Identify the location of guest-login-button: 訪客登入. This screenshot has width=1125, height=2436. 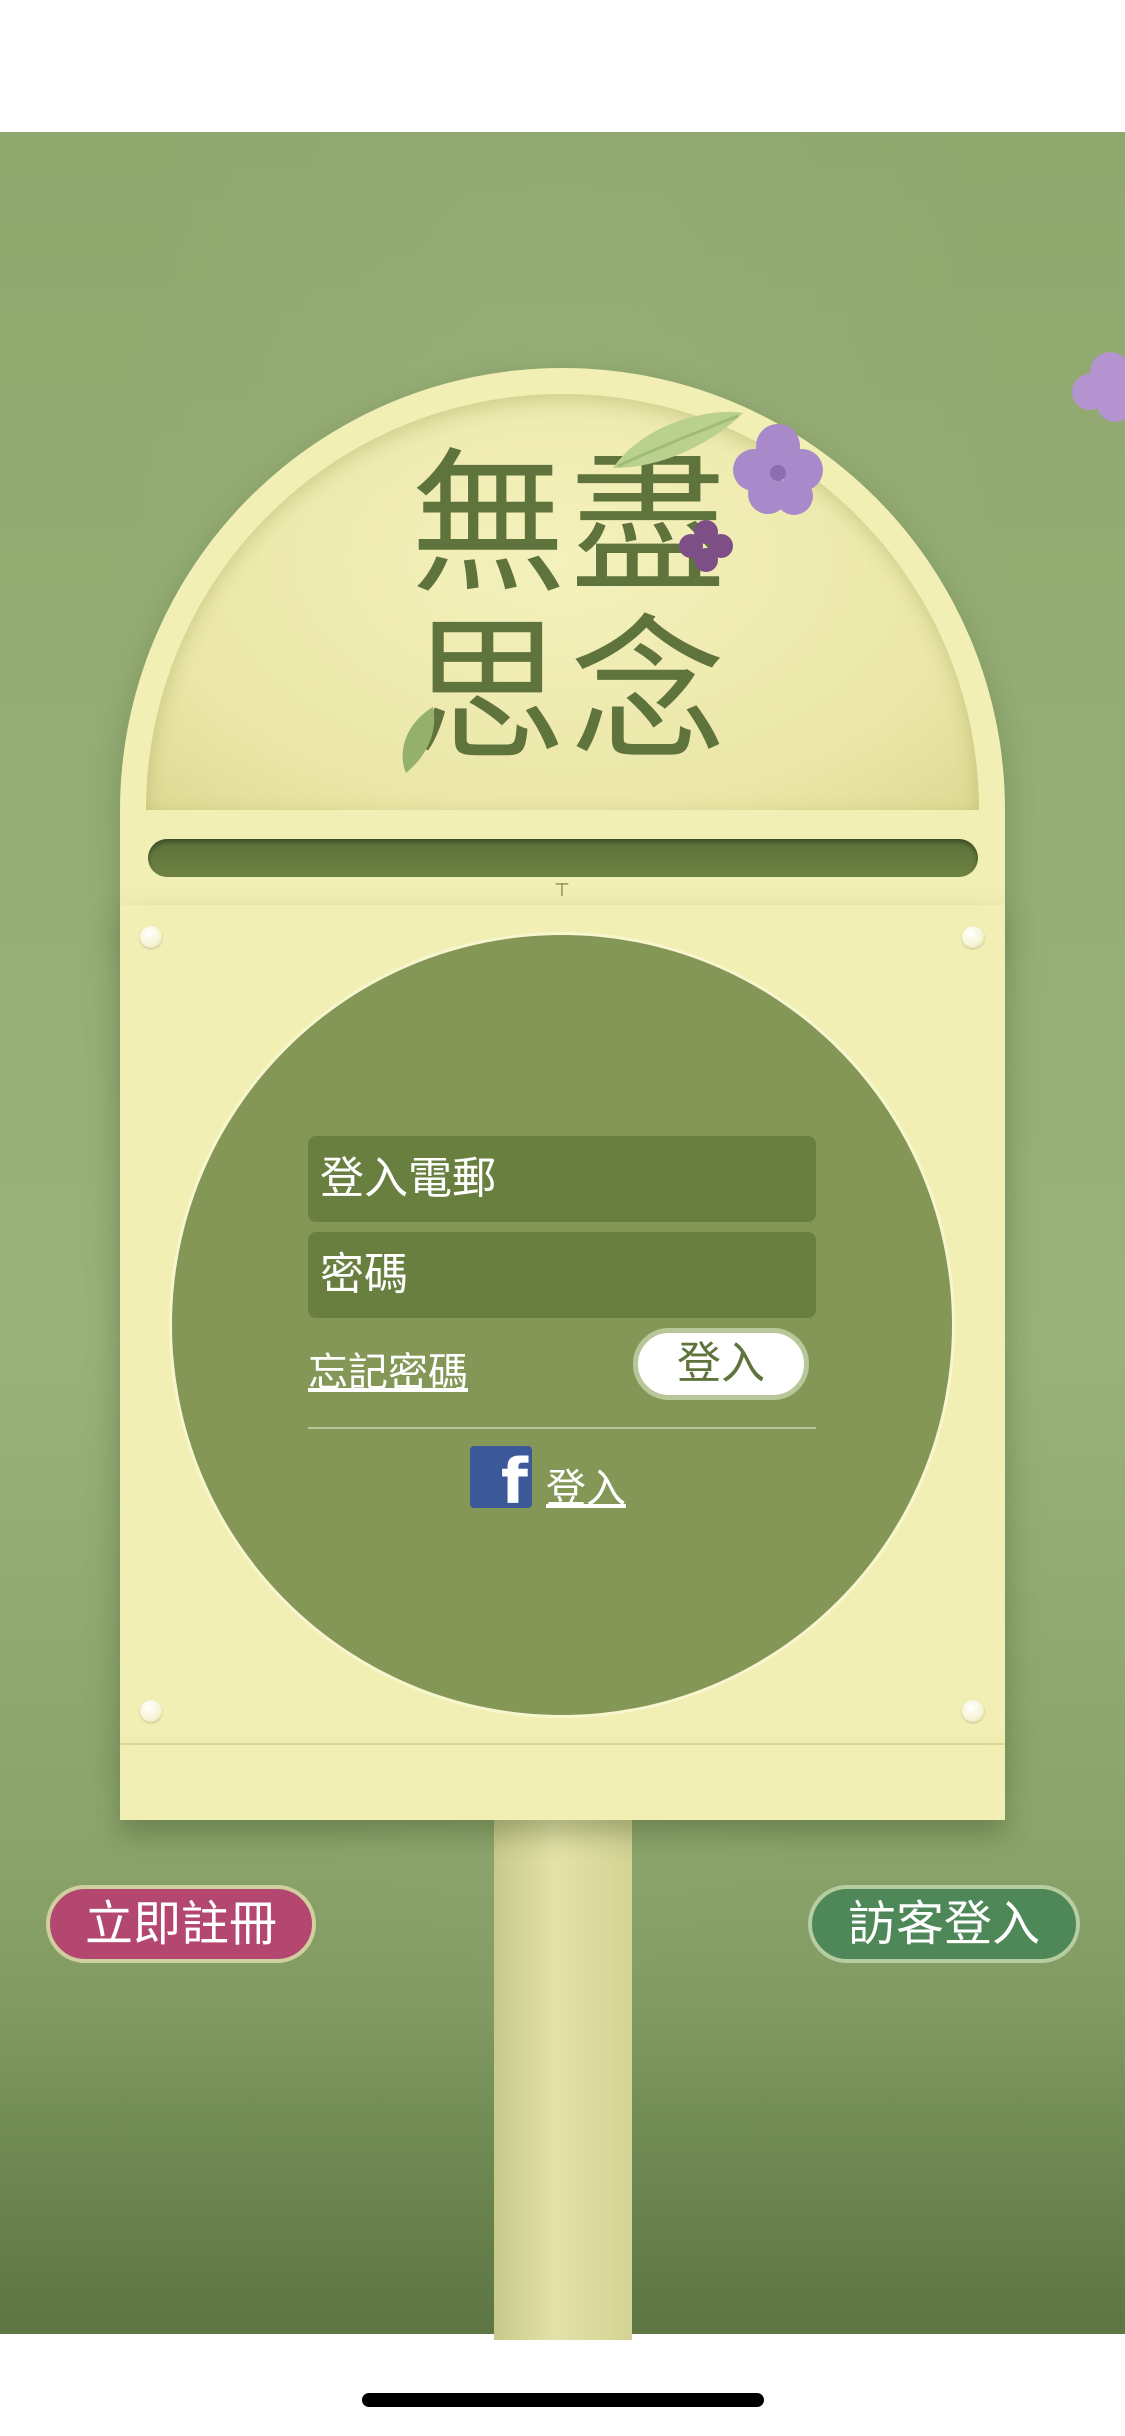
(944, 1924).